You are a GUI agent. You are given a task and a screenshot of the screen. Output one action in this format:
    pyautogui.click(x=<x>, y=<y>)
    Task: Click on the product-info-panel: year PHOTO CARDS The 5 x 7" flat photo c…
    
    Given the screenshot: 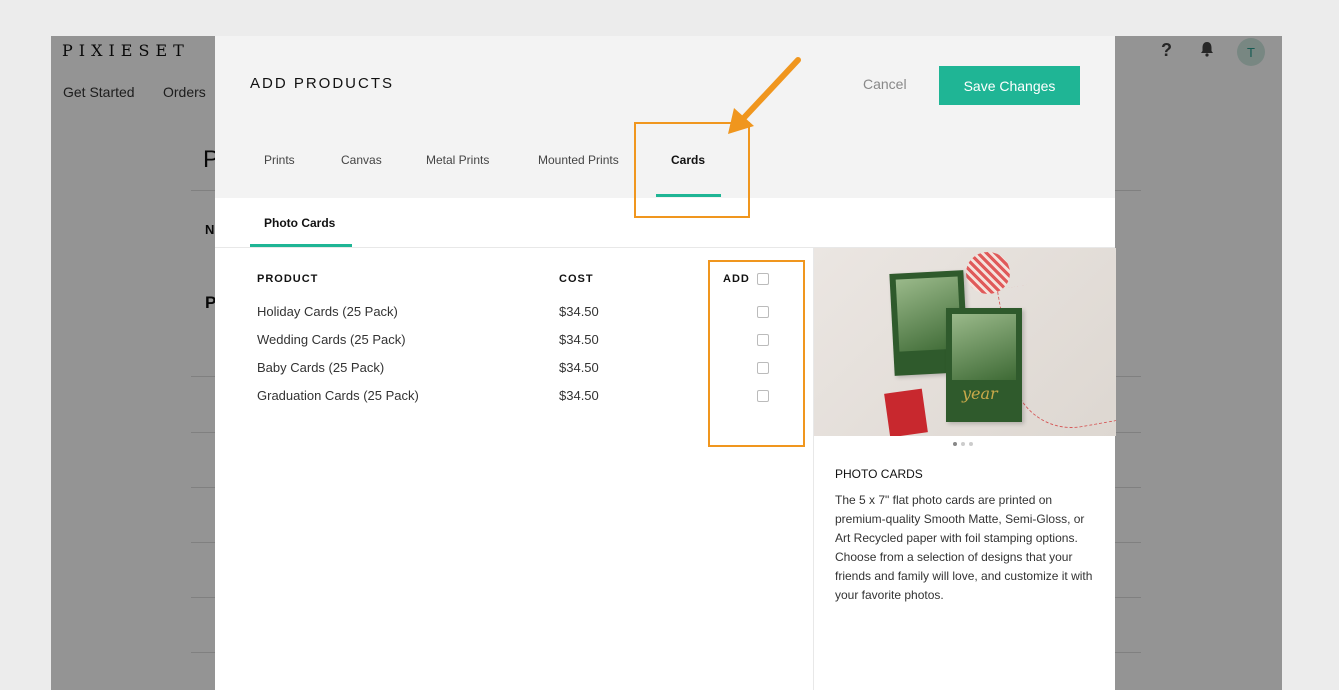 What is the action you would take?
    pyautogui.click(x=964, y=469)
    